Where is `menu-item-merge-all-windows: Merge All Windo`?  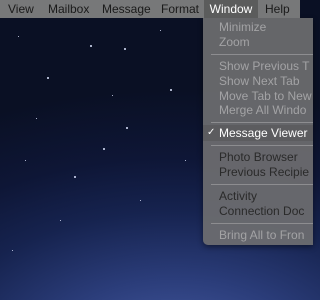 menu-item-merge-all-windows: Merge All Windo is located at coordinates (258, 110).